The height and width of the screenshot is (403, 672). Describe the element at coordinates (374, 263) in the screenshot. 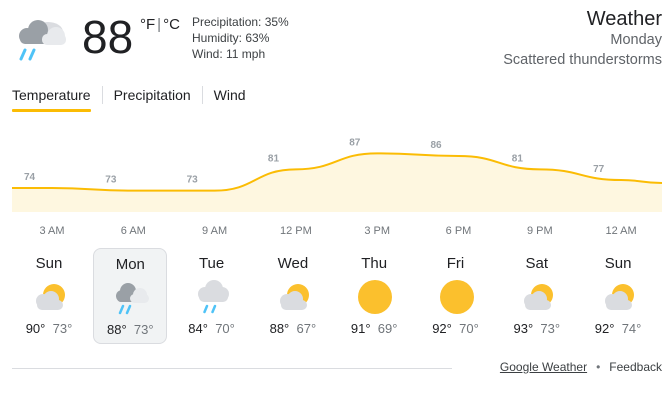

I see `day-name: Thu` at that location.